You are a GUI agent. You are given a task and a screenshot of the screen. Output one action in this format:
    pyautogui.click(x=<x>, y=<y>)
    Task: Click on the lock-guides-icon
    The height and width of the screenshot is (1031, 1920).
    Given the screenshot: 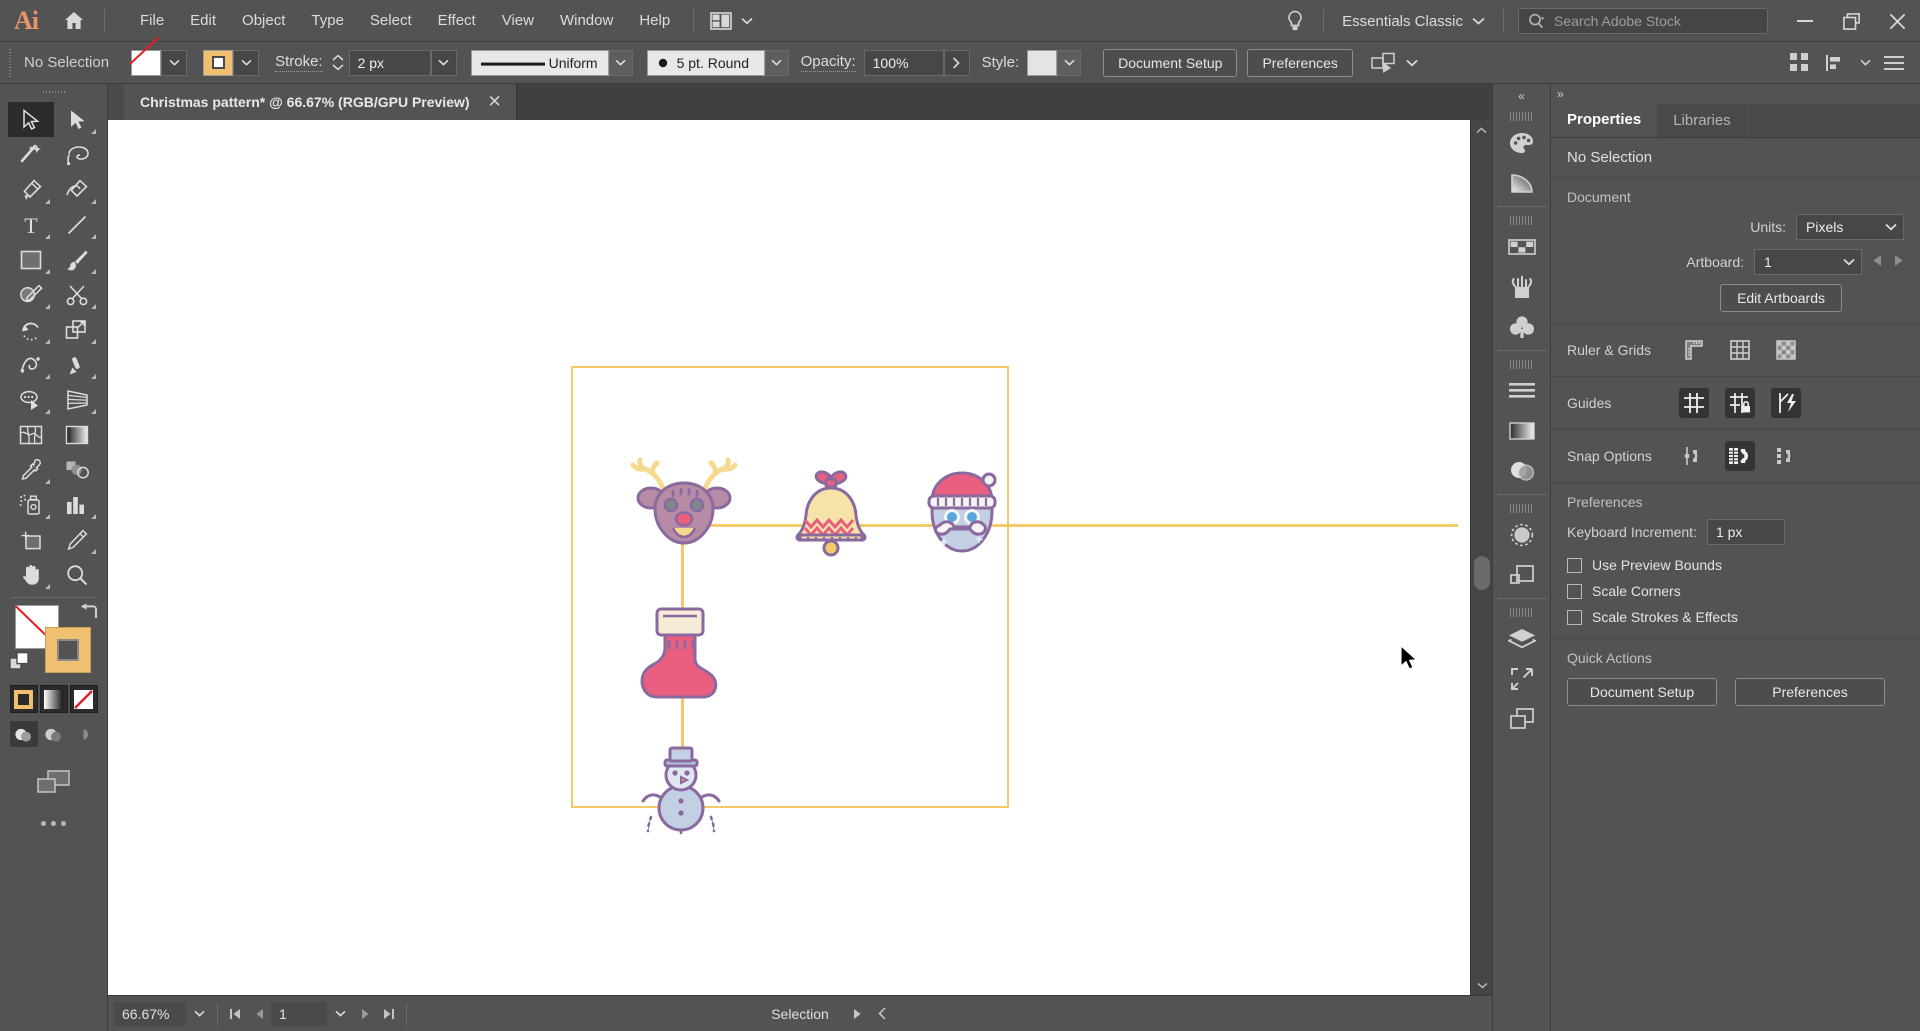 What is the action you would take?
    pyautogui.click(x=1740, y=403)
    